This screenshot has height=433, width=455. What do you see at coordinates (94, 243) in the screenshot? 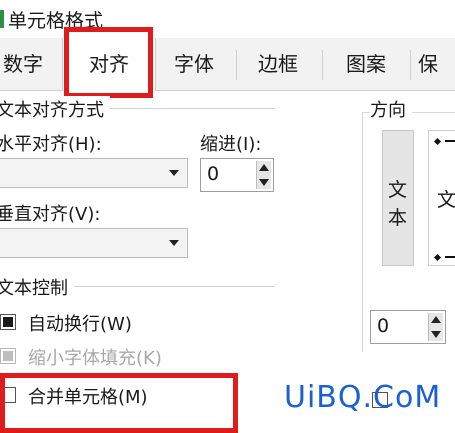
I see `vertical-align-select` at bounding box center [94, 243].